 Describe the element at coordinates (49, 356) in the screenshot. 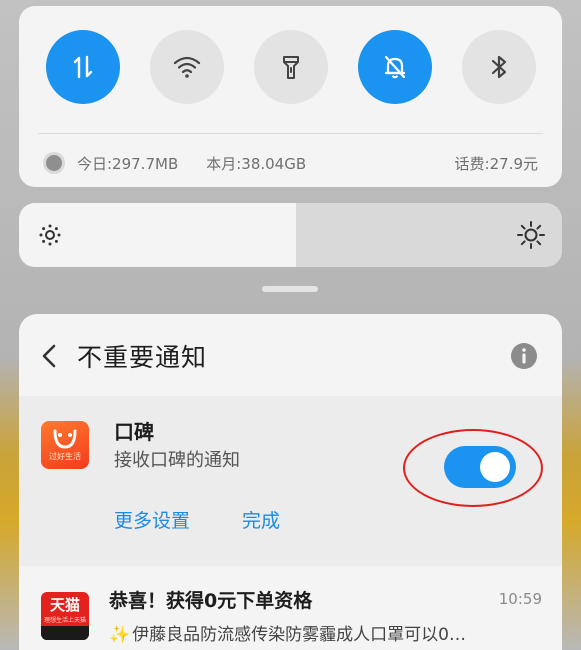

I see `back-arrow-icon` at that location.